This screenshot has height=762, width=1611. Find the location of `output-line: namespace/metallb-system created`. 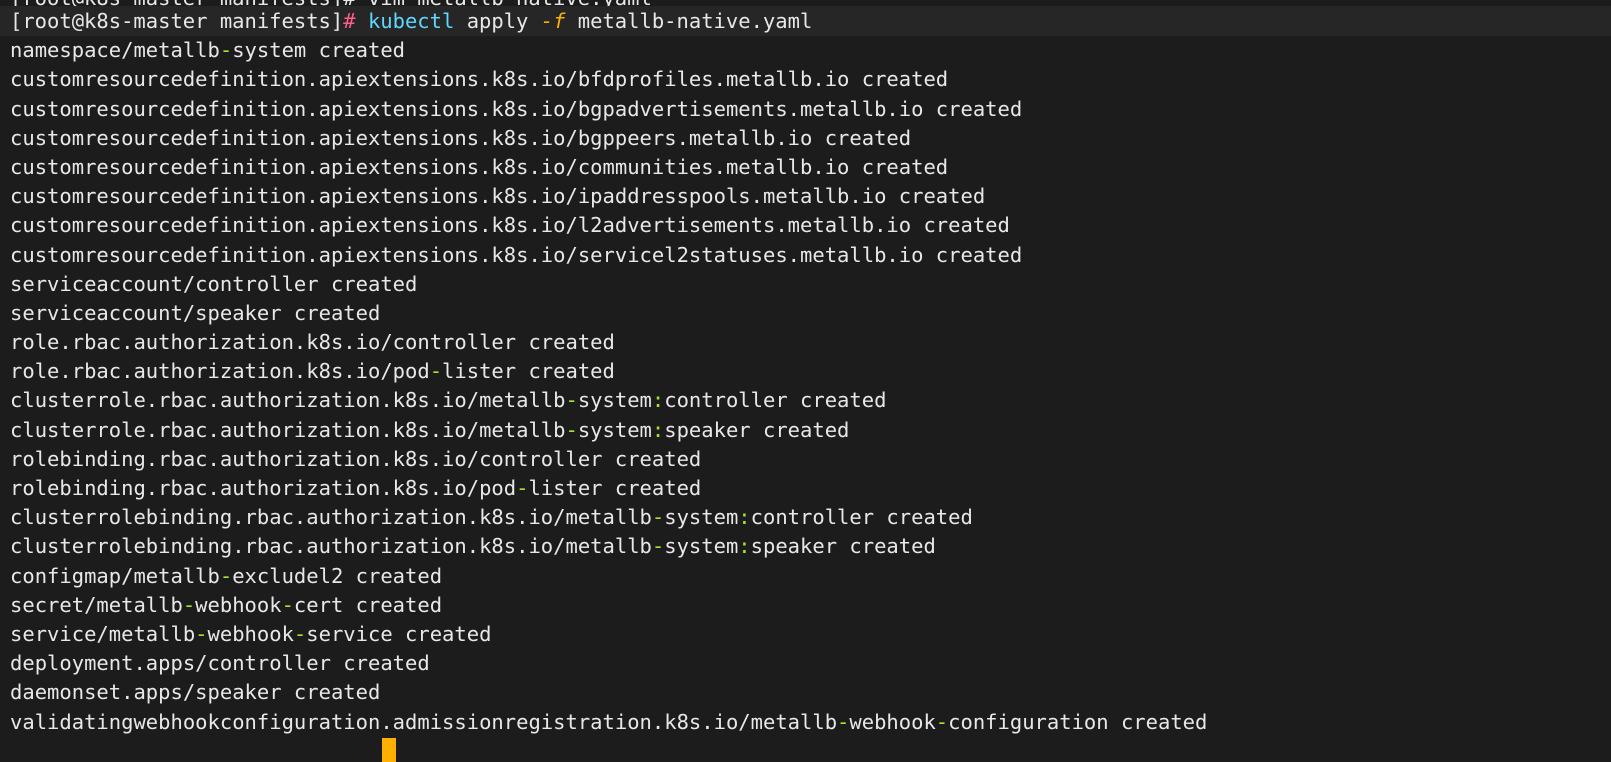

output-line: namespace/metallb-system created is located at coordinates (207, 50).